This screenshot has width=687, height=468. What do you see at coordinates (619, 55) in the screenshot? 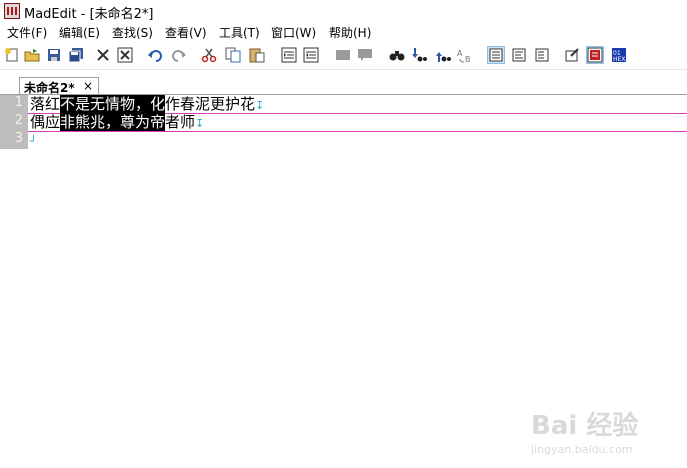
I see `hex-mode-icon: 01 HEX` at bounding box center [619, 55].